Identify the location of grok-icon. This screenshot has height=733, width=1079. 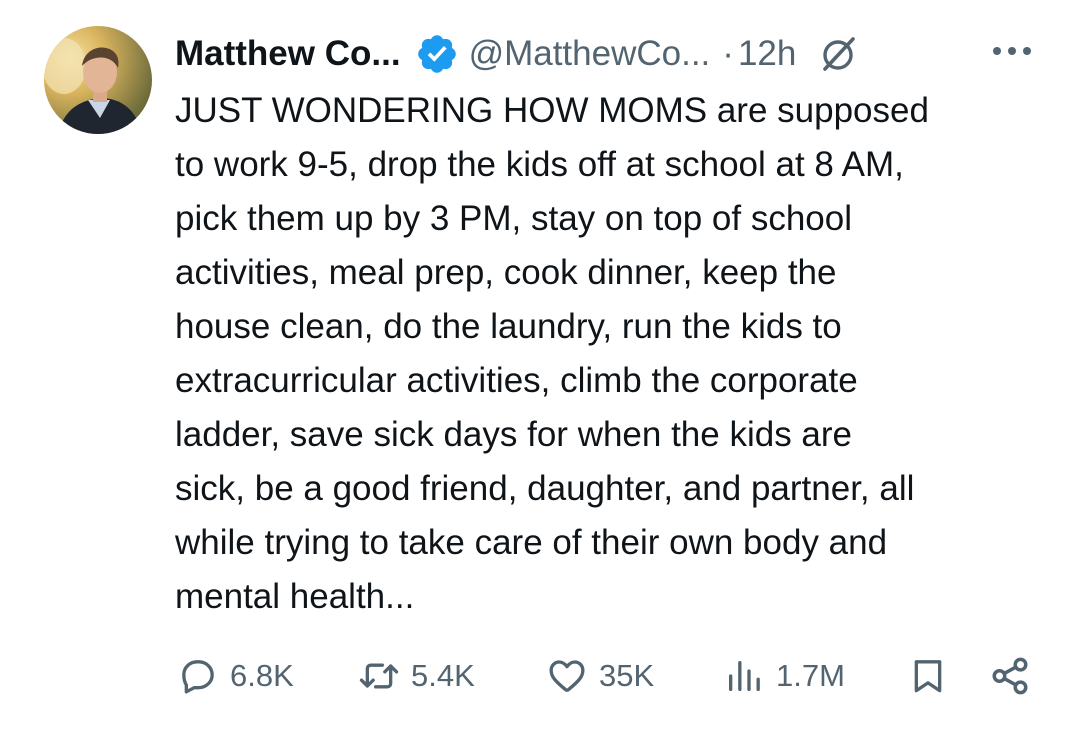
(838, 54).